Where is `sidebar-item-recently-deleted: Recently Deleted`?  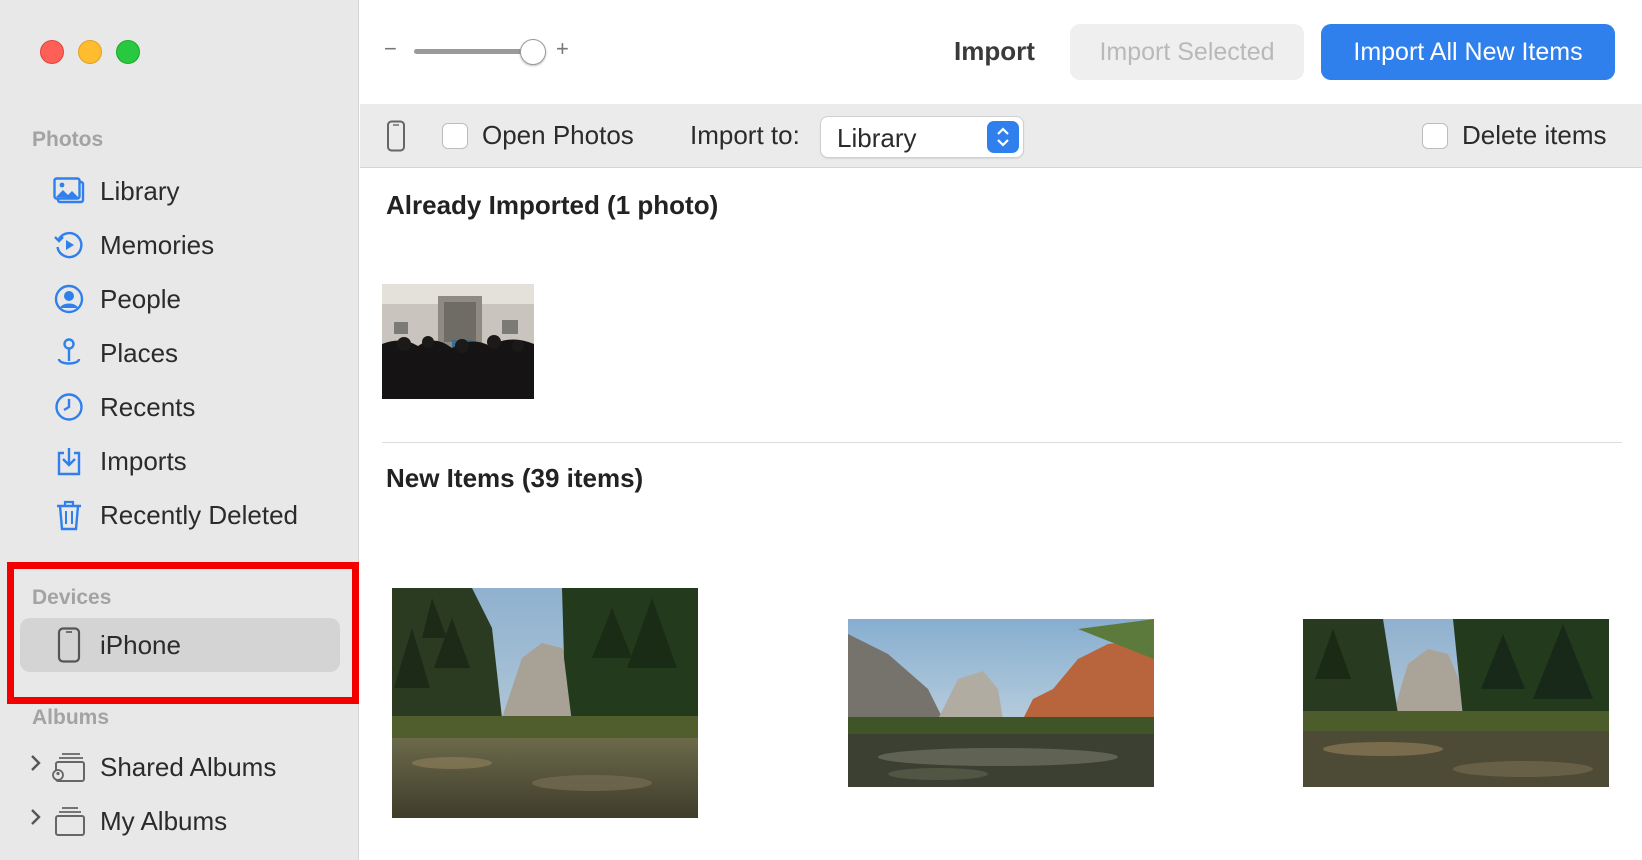
sidebar-item-recently-deleted: Recently Deleted is located at coordinates (180, 515).